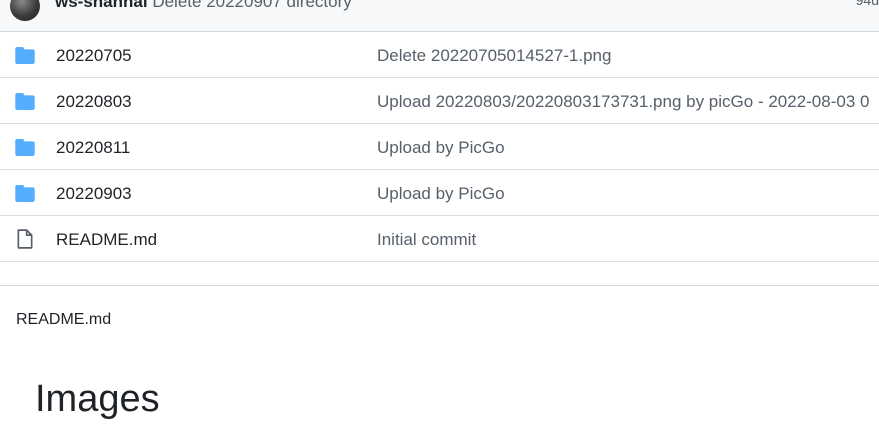 The image size is (879, 432). I want to click on readme-header: README.md, so click(63, 320).